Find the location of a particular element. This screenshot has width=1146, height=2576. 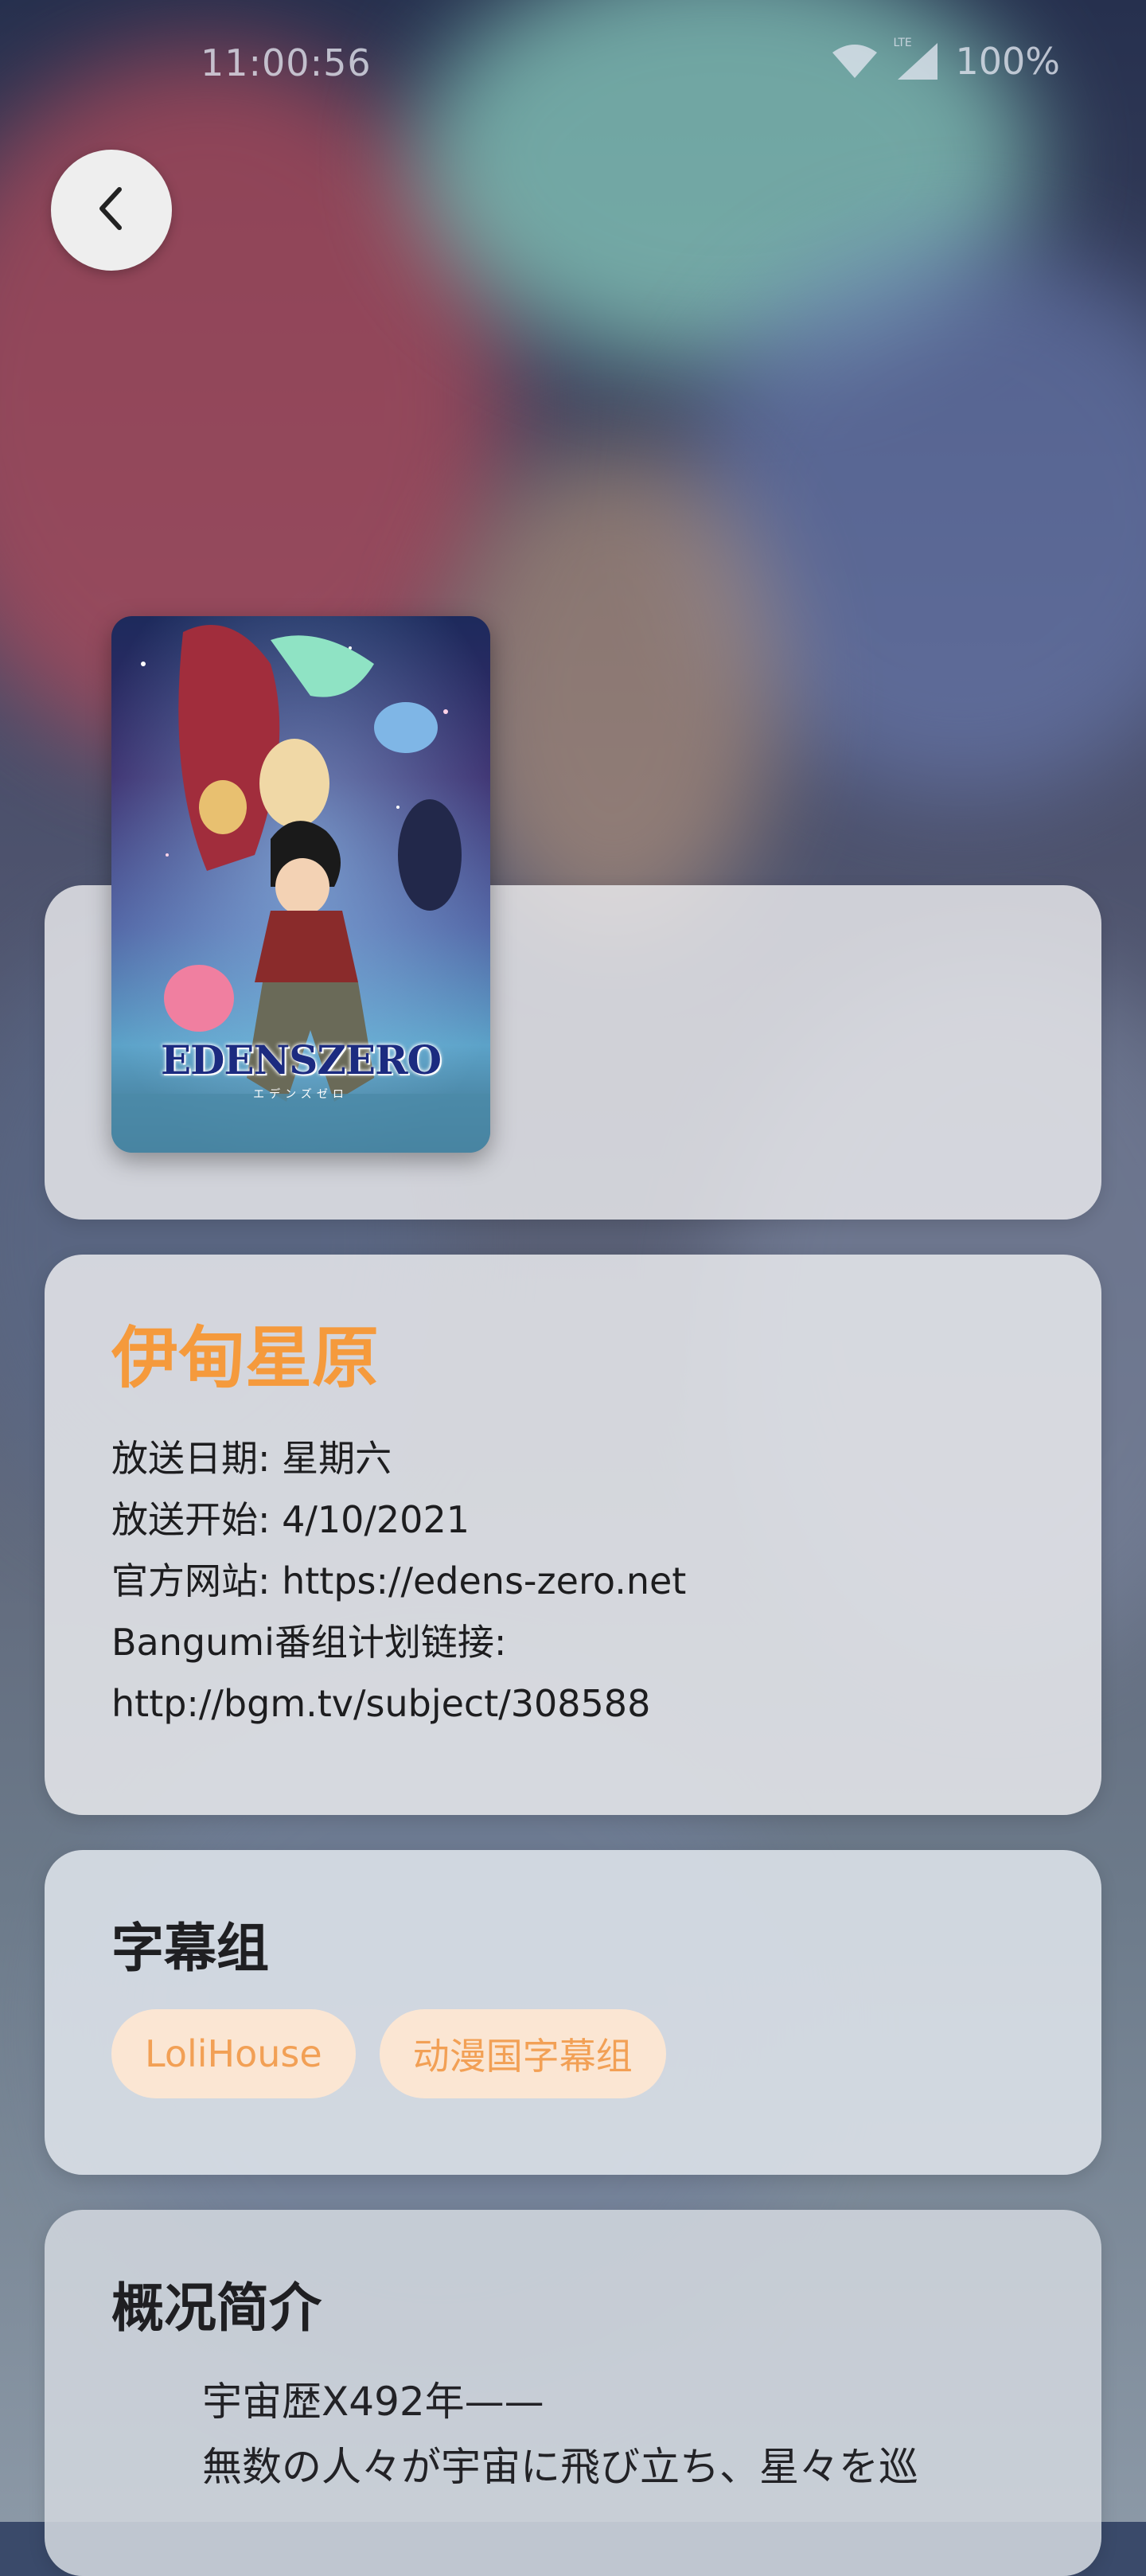

official-site: 官方网站: https://edens-zero.net is located at coordinates (573, 1581).